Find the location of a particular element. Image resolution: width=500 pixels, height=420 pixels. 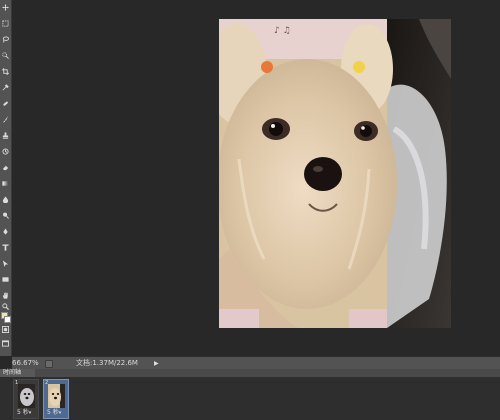

rectangle-icon is located at coordinates (5, 279).